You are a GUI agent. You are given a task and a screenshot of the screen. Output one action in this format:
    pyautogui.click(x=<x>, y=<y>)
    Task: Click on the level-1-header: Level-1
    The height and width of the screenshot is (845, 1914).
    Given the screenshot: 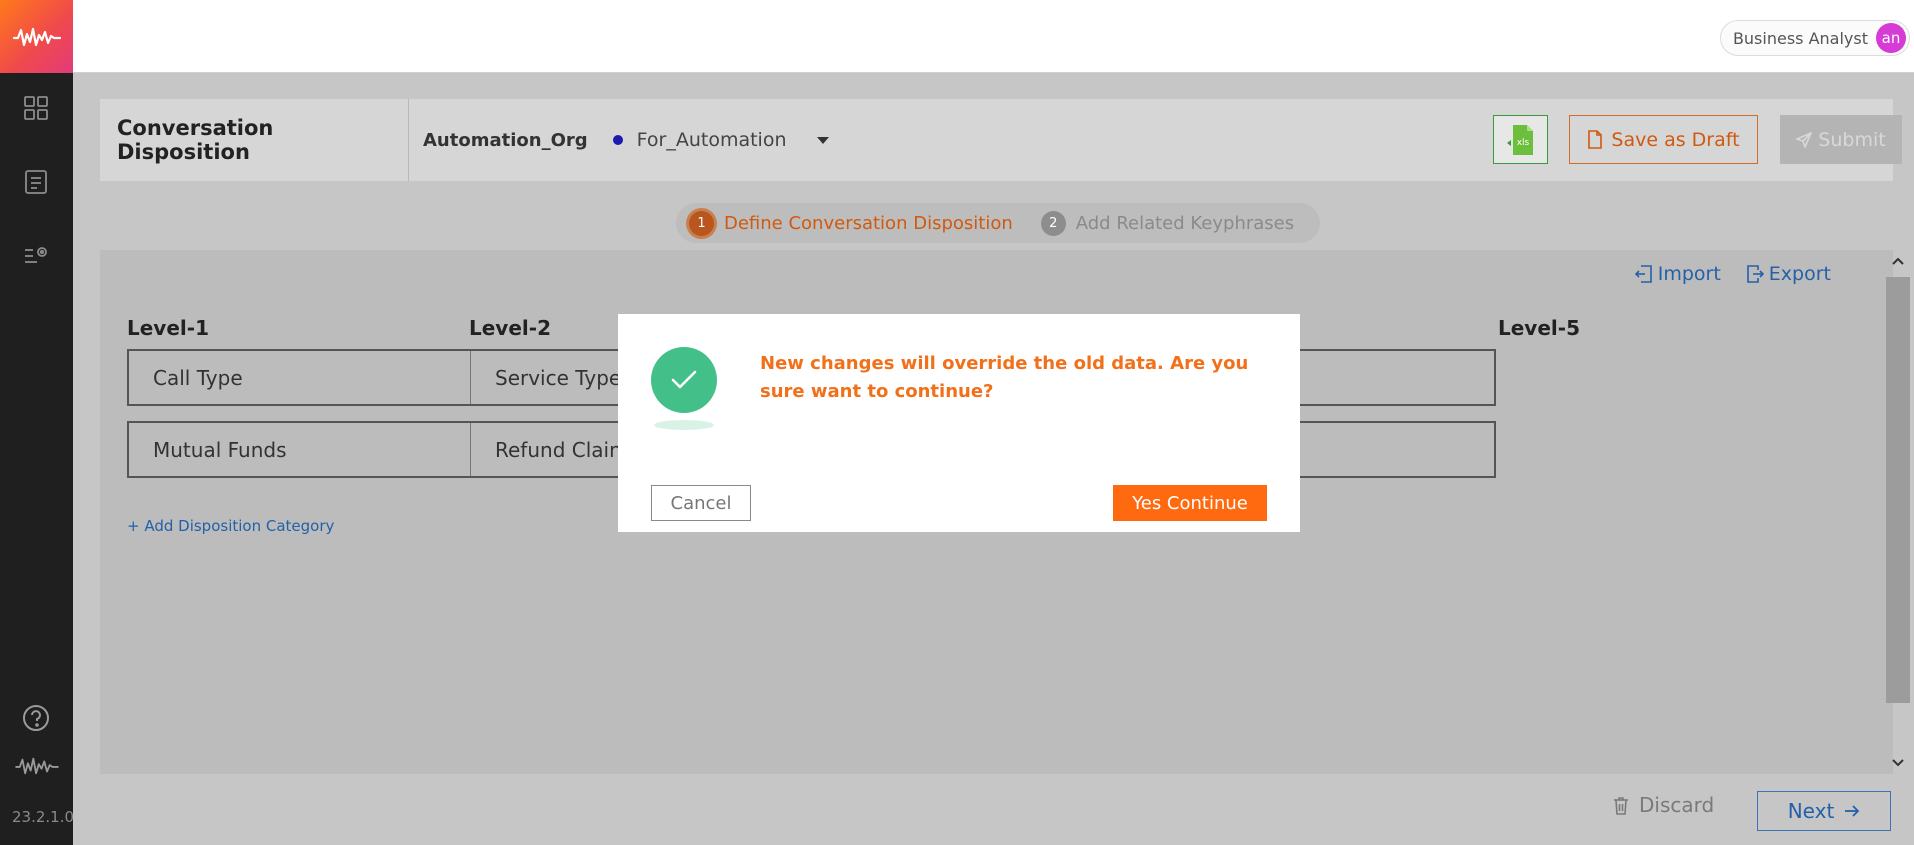 What is the action you would take?
    pyautogui.click(x=168, y=328)
    